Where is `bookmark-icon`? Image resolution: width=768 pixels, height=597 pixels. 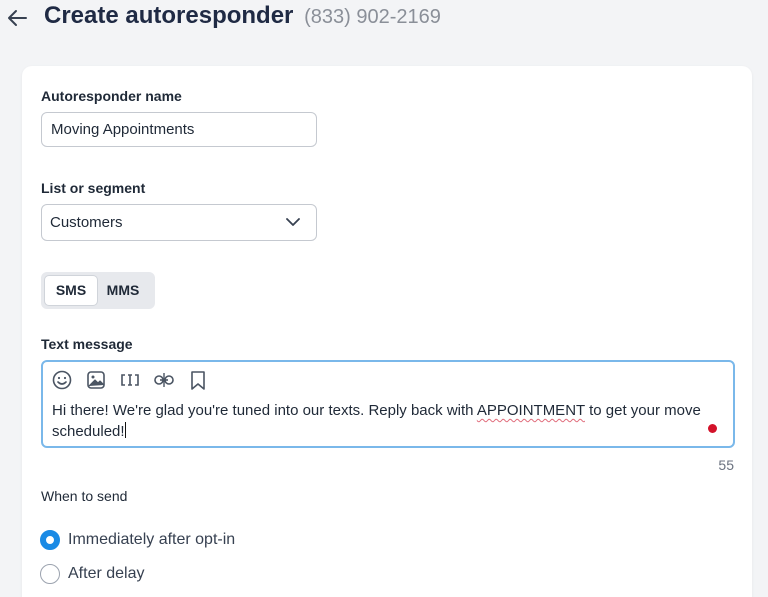 bookmark-icon is located at coordinates (198, 380).